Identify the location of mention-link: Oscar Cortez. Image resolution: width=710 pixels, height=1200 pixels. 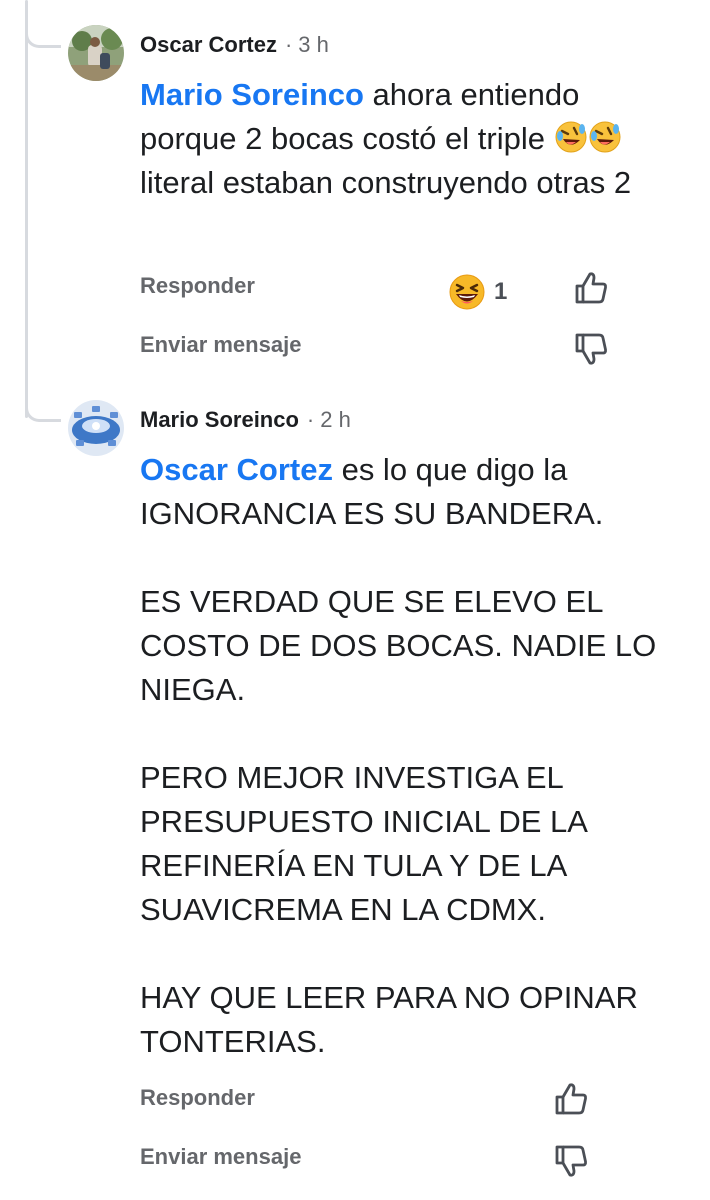
(236, 469).